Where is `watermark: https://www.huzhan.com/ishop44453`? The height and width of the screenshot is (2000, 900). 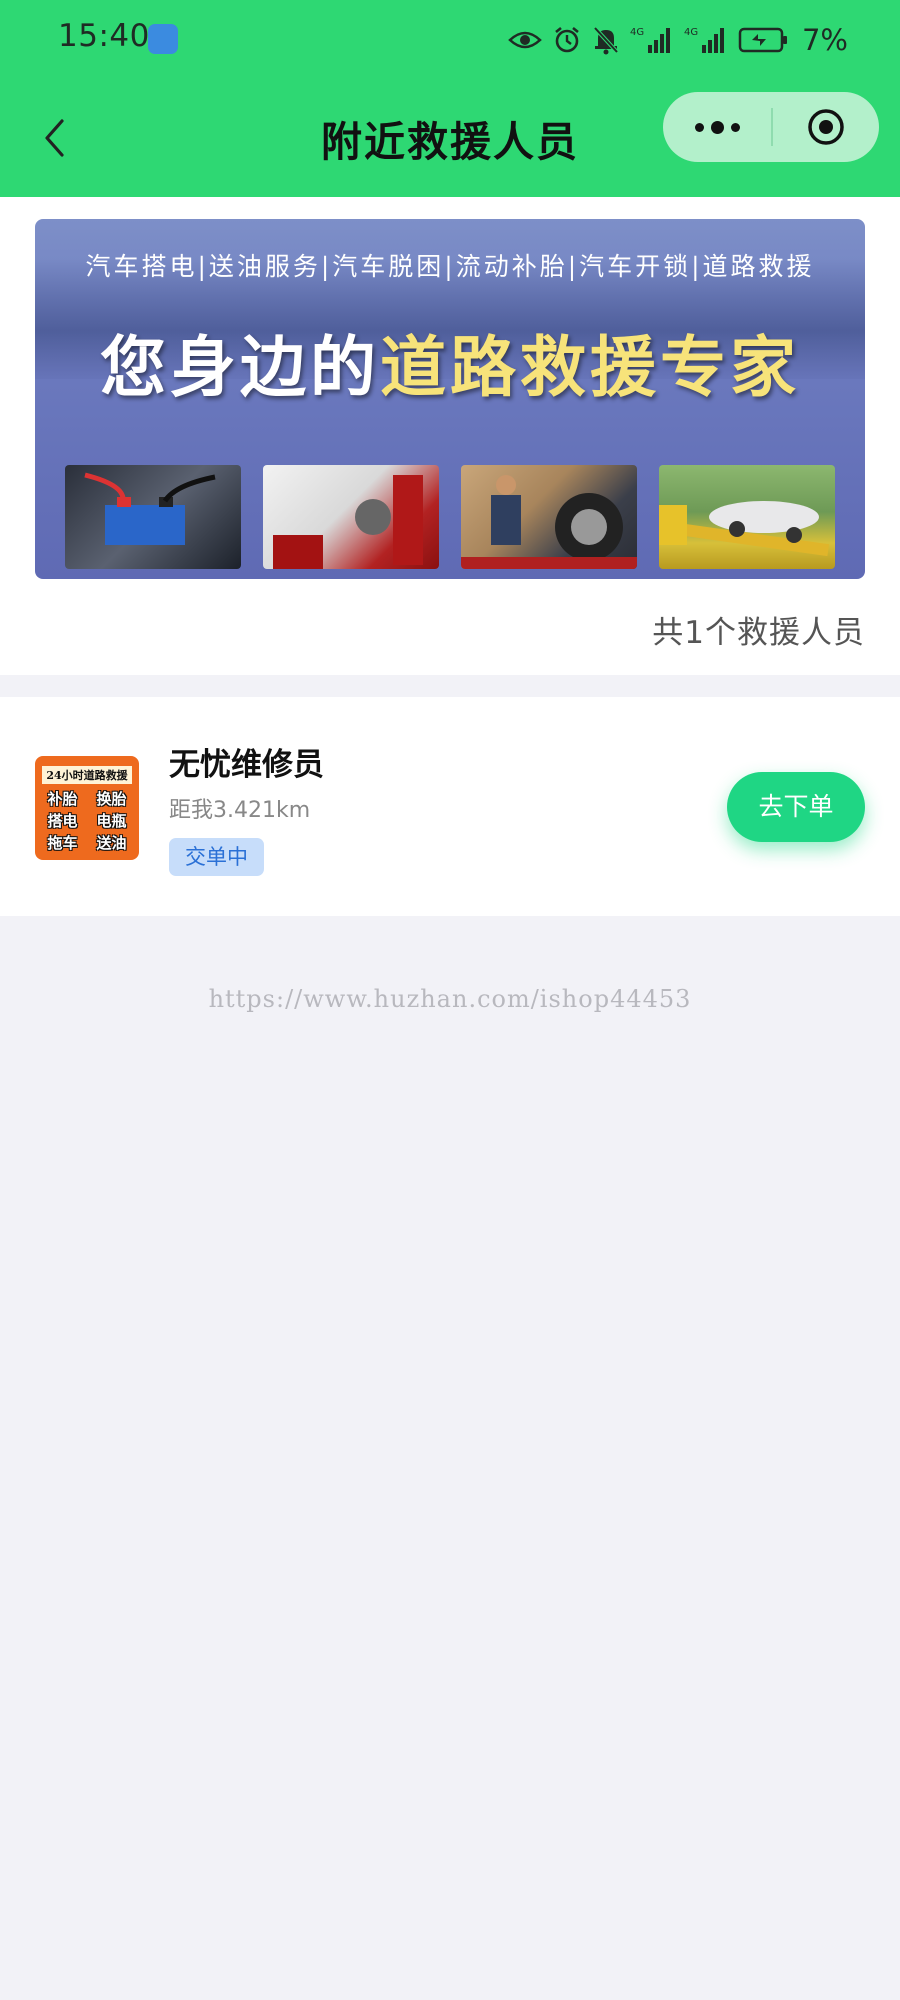 watermark: https://www.huzhan.com/ishop44453 is located at coordinates (450, 999).